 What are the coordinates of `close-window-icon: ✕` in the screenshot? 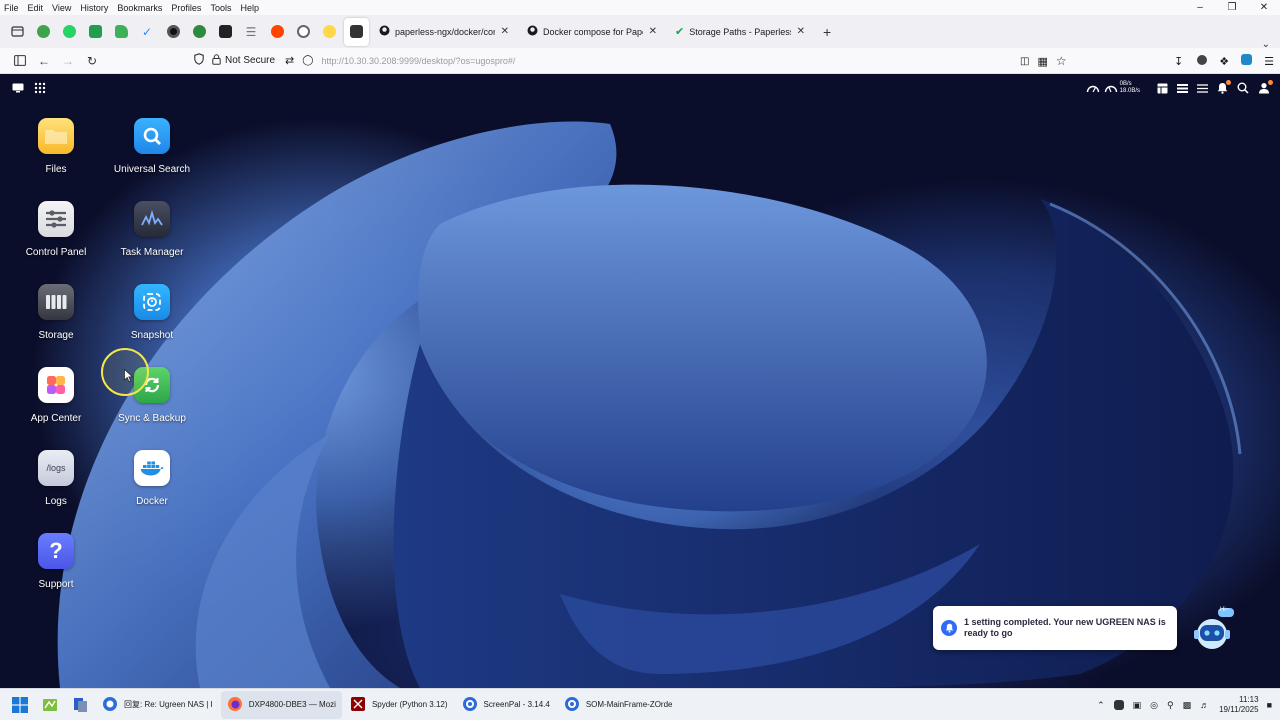 It's located at (1264, 7).